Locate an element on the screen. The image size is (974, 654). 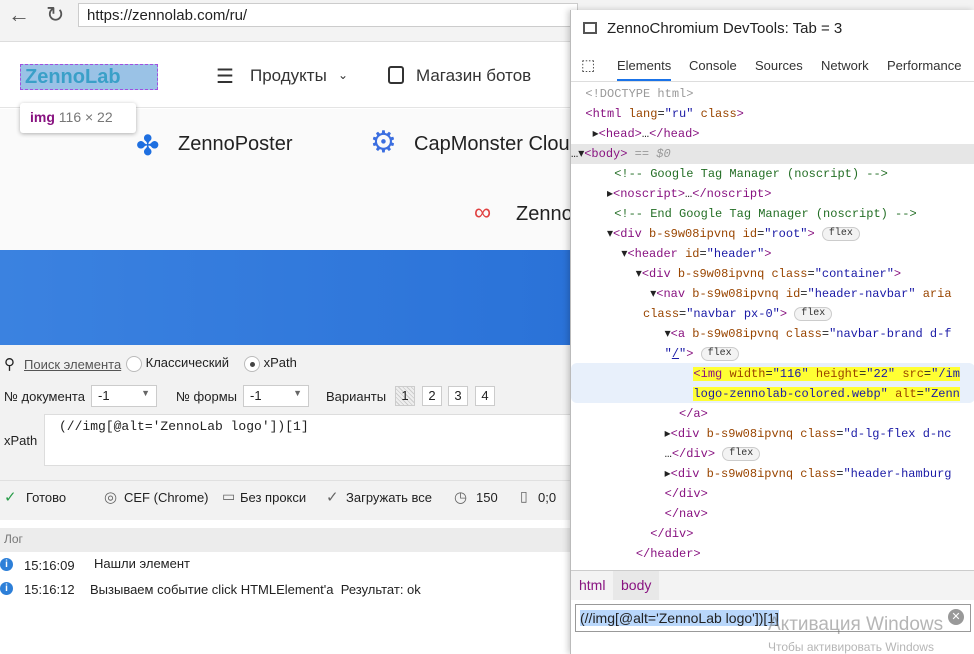
status-ready: Готово is located at coordinates (46, 497).